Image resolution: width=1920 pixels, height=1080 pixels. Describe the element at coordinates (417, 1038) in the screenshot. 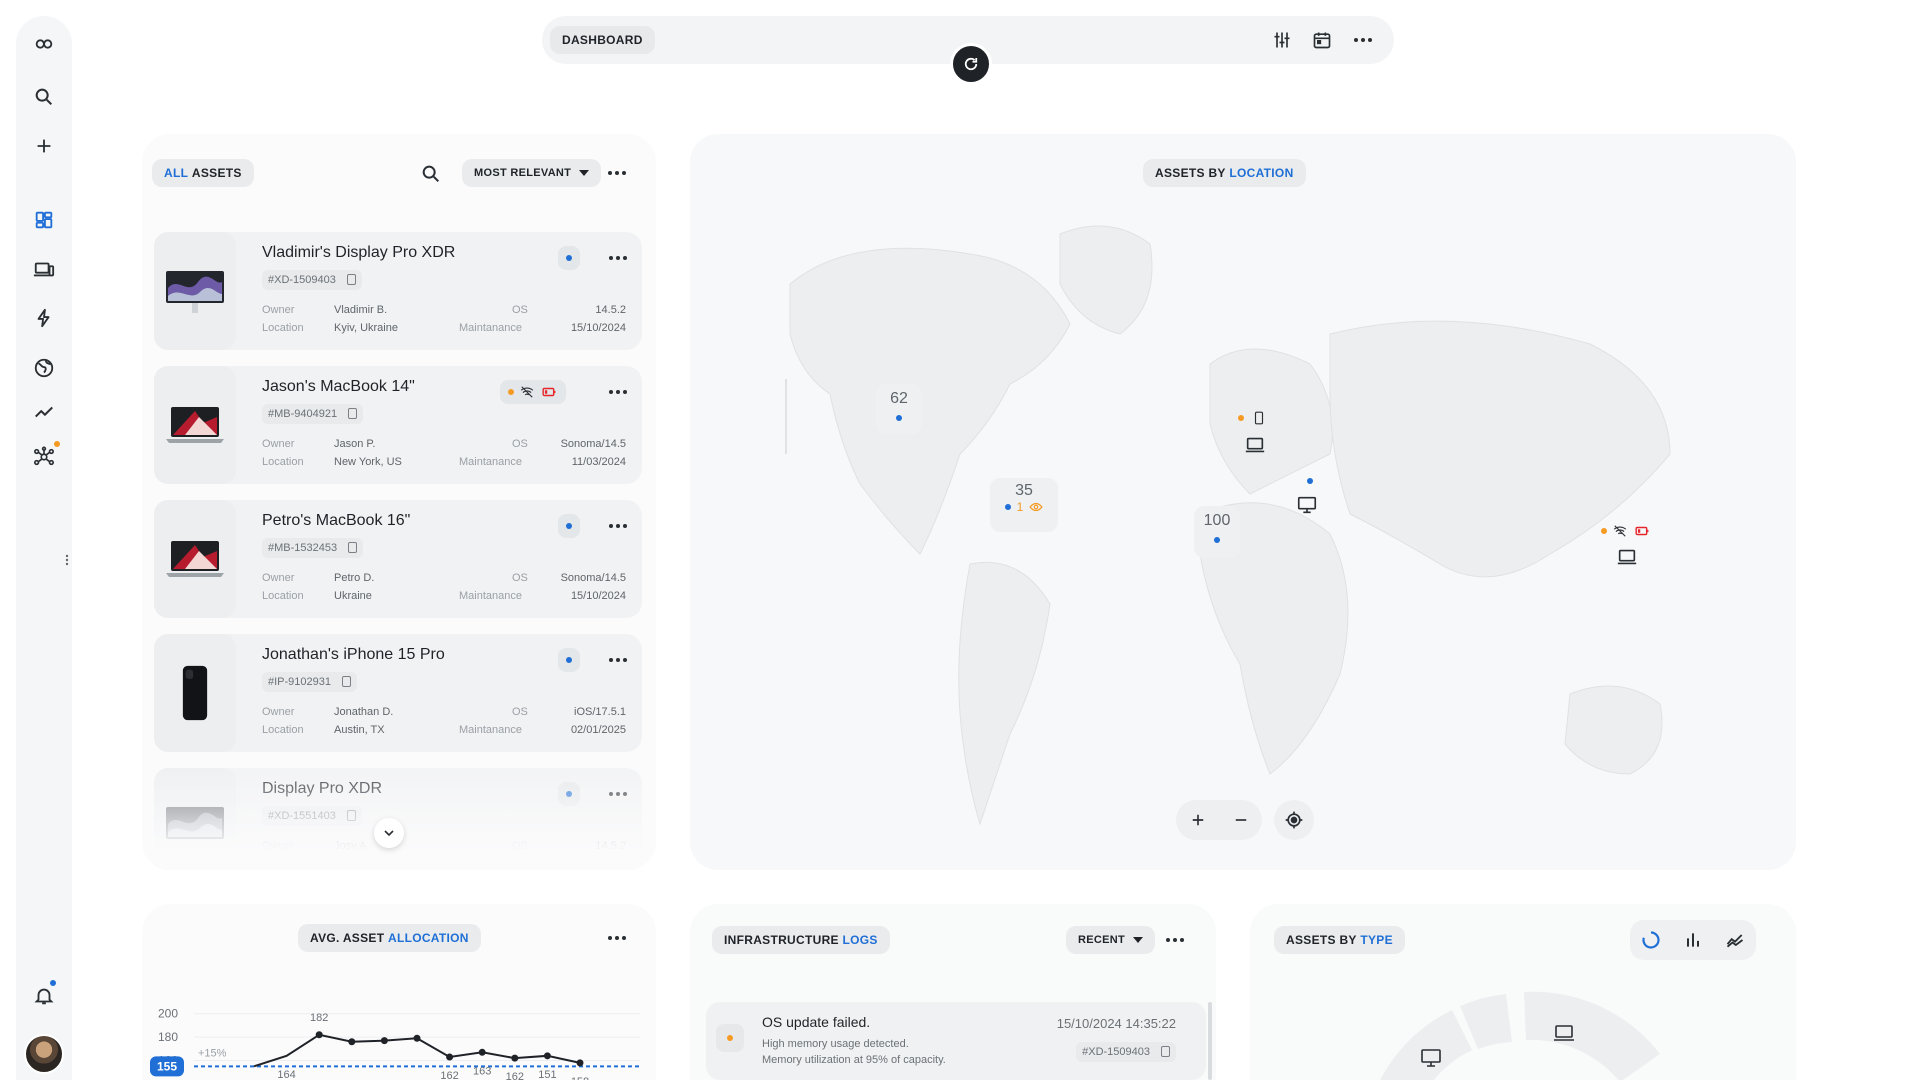

I see `data-point` at that location.